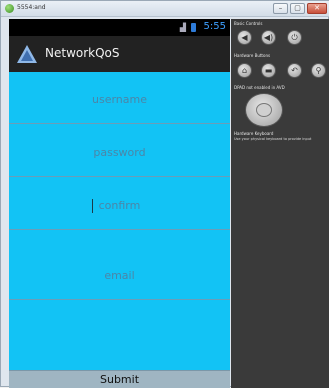 This screenshot has height=388, width=329. I want to click on back-icon: ↶, so click(294, 70).